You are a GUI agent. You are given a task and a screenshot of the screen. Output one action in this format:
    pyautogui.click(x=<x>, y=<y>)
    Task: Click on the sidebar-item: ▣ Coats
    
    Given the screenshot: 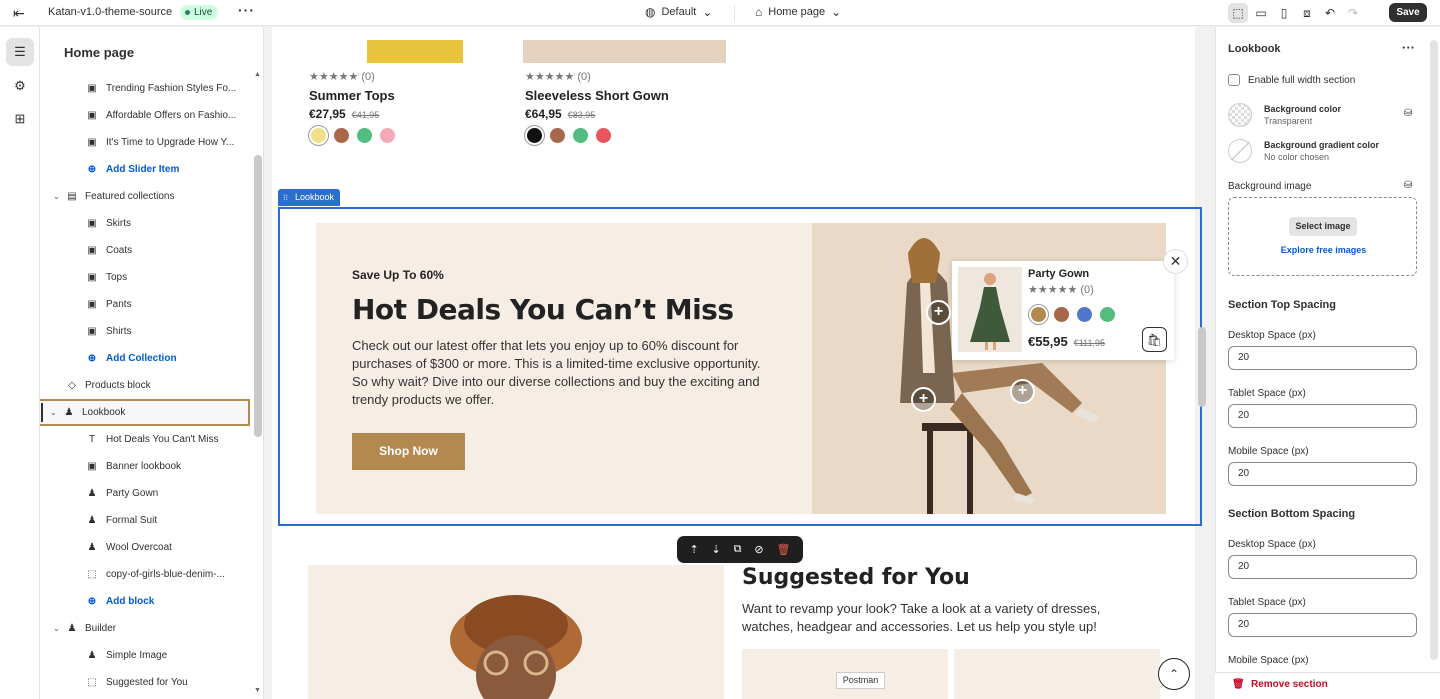 What is the action you would take?
    pyautogui.click(x=145, y=250)
    